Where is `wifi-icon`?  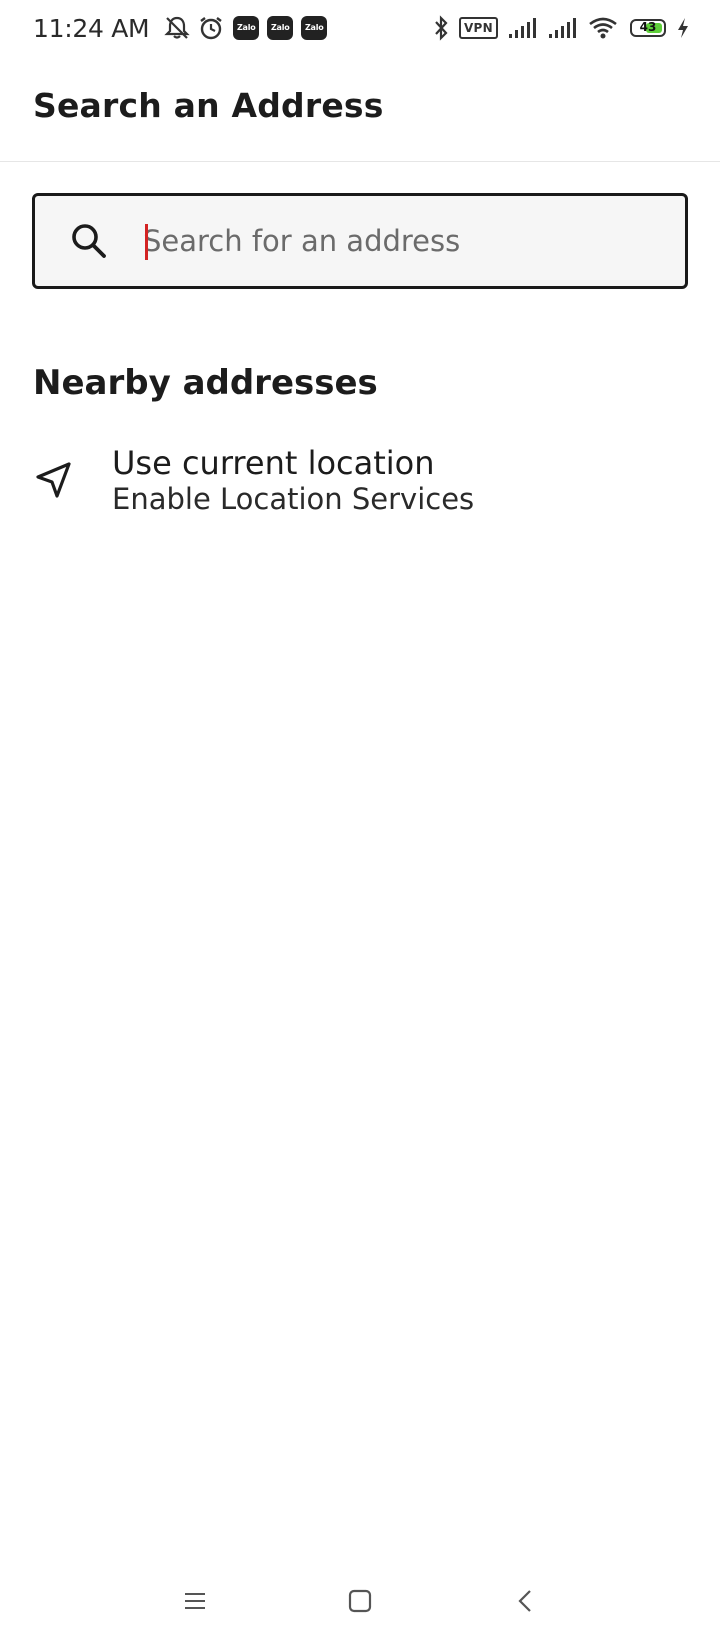
wifi-icon is located at coordinates (603, 28).